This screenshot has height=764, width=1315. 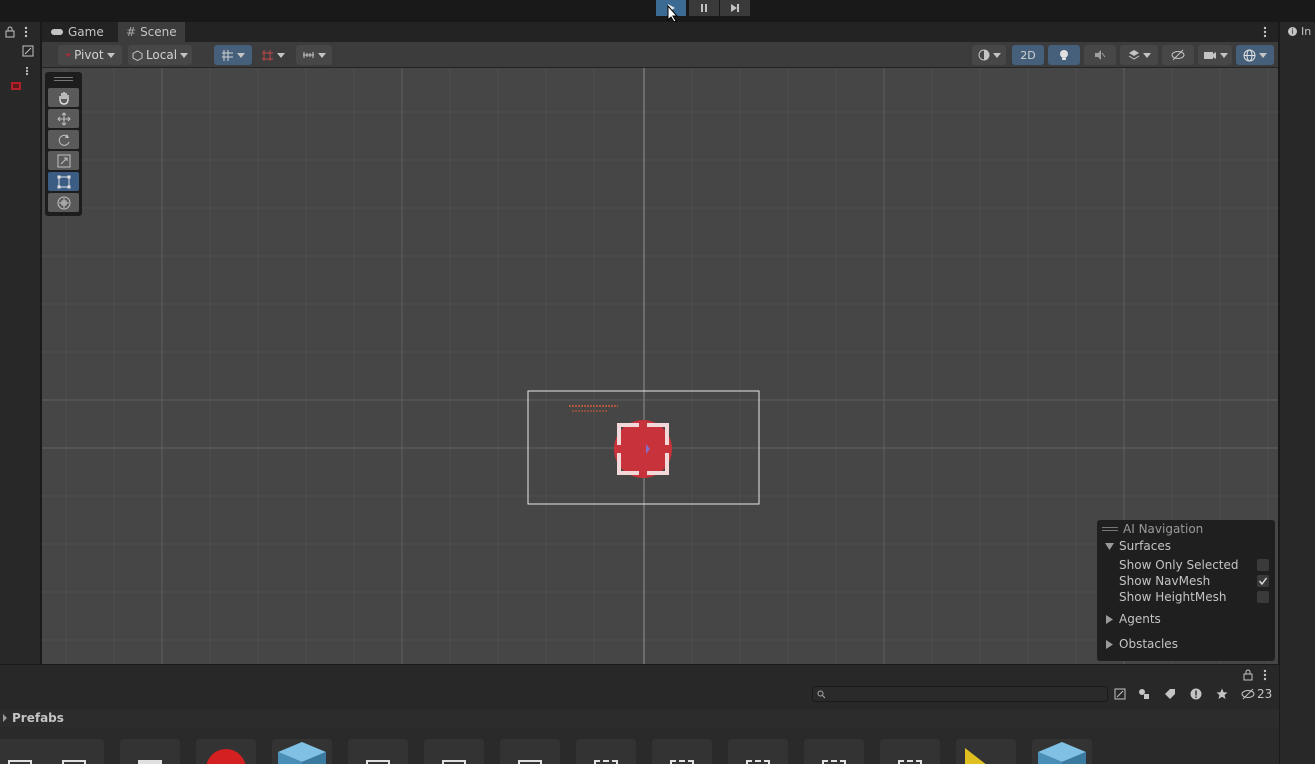 I want to click on ruler-button, so click(x=314, y=55).